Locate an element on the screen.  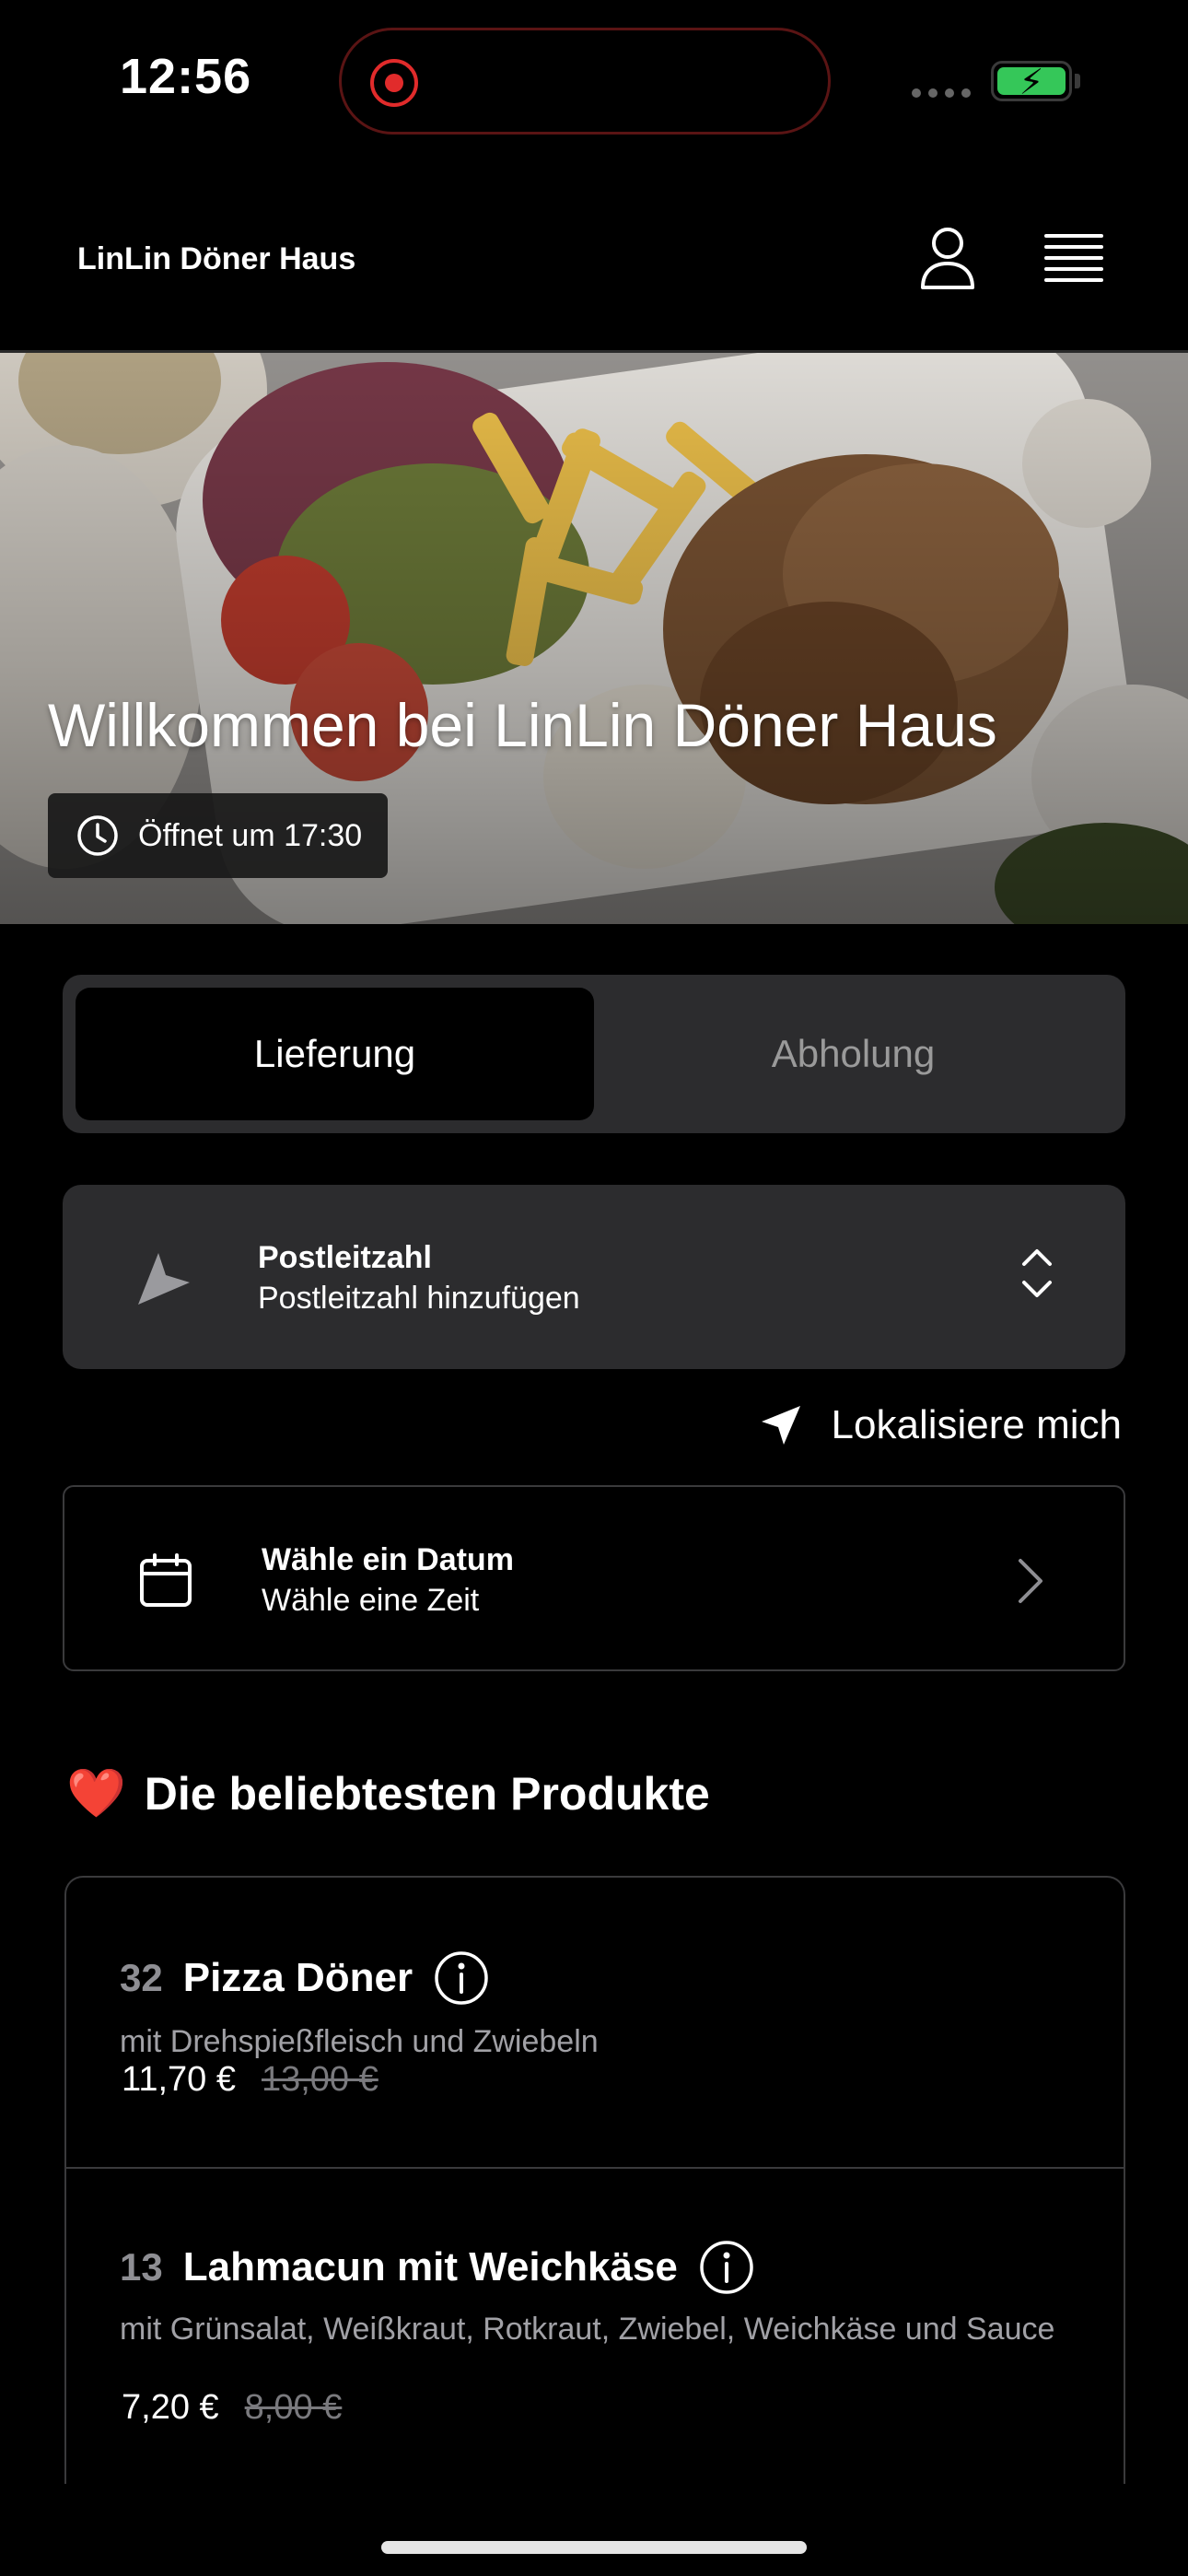
home-indicator is located at coordinates (594, 2547).